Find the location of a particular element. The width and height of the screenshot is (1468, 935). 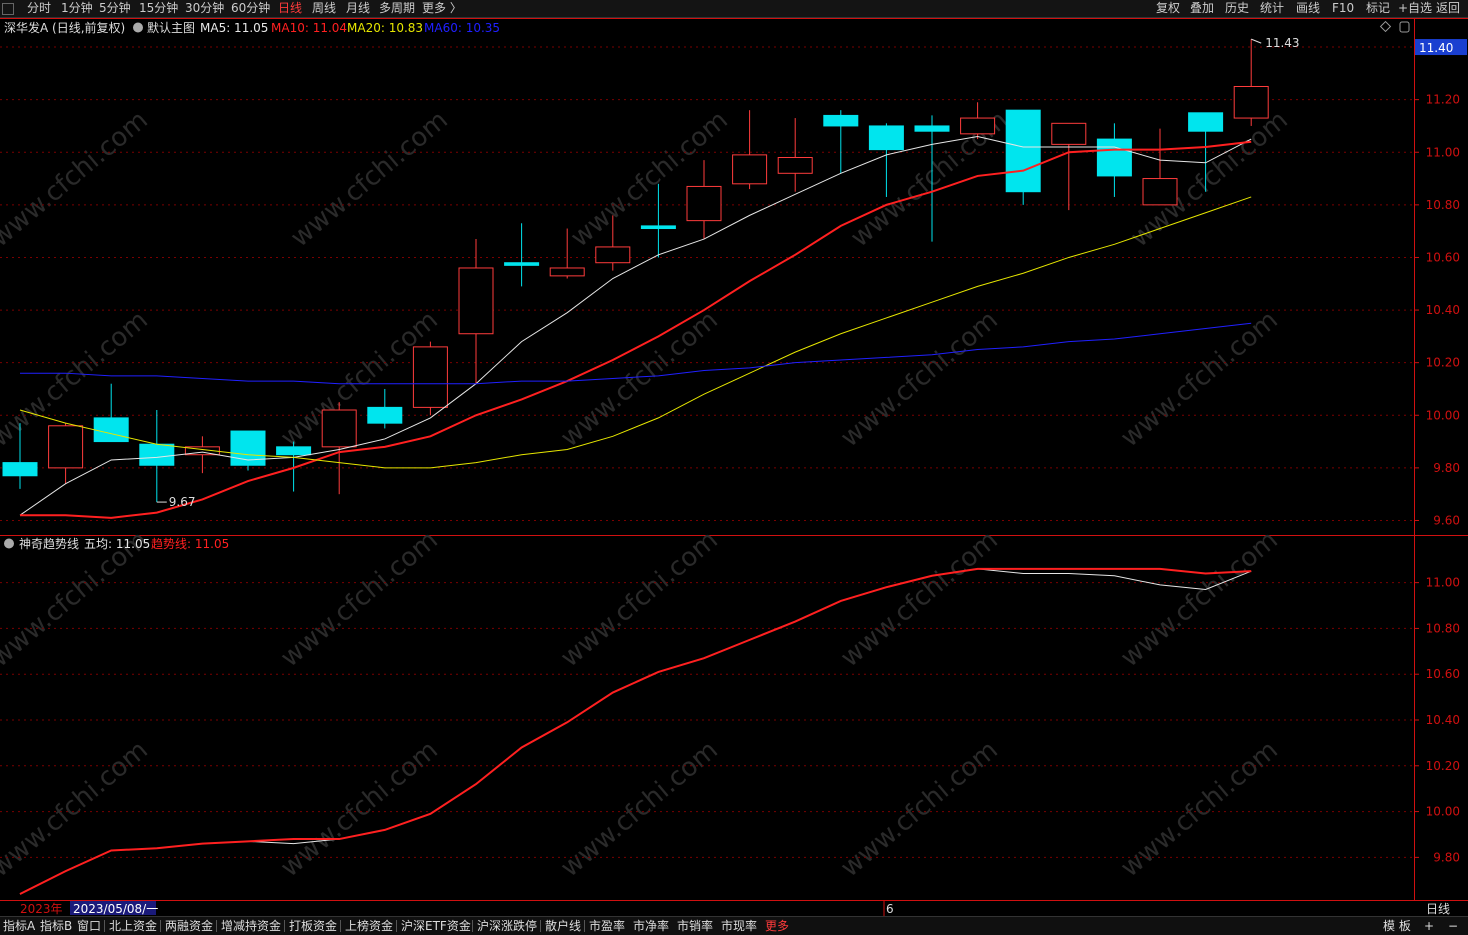

window-grip-icon is located at coordinates (8, 9).